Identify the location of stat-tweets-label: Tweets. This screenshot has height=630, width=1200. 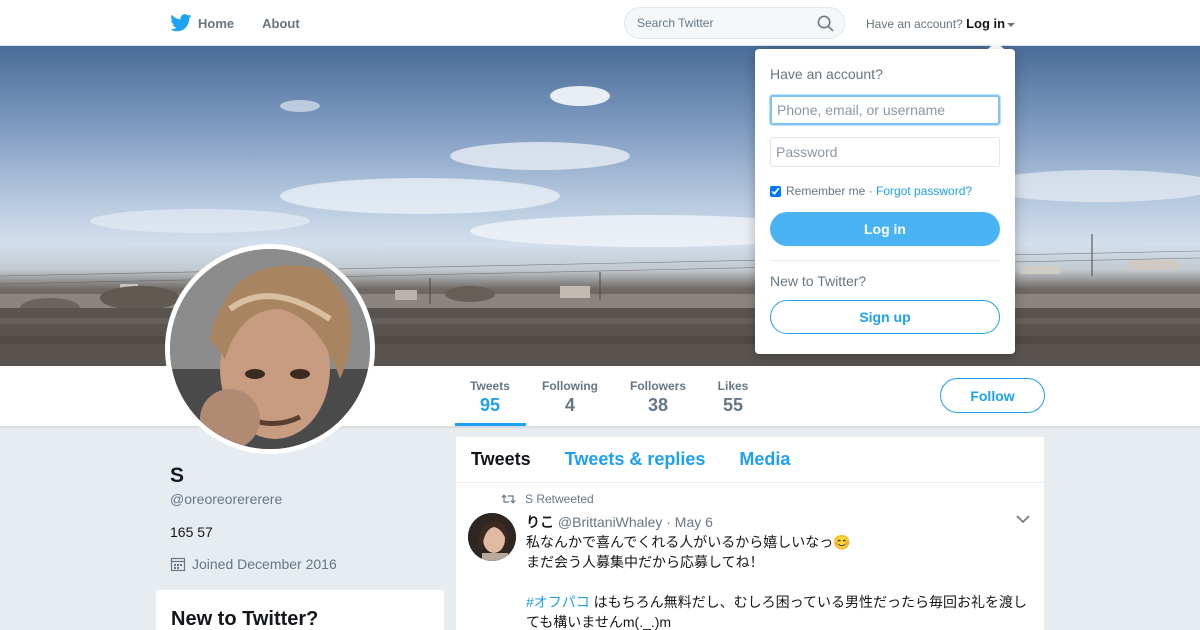
(490, 386).